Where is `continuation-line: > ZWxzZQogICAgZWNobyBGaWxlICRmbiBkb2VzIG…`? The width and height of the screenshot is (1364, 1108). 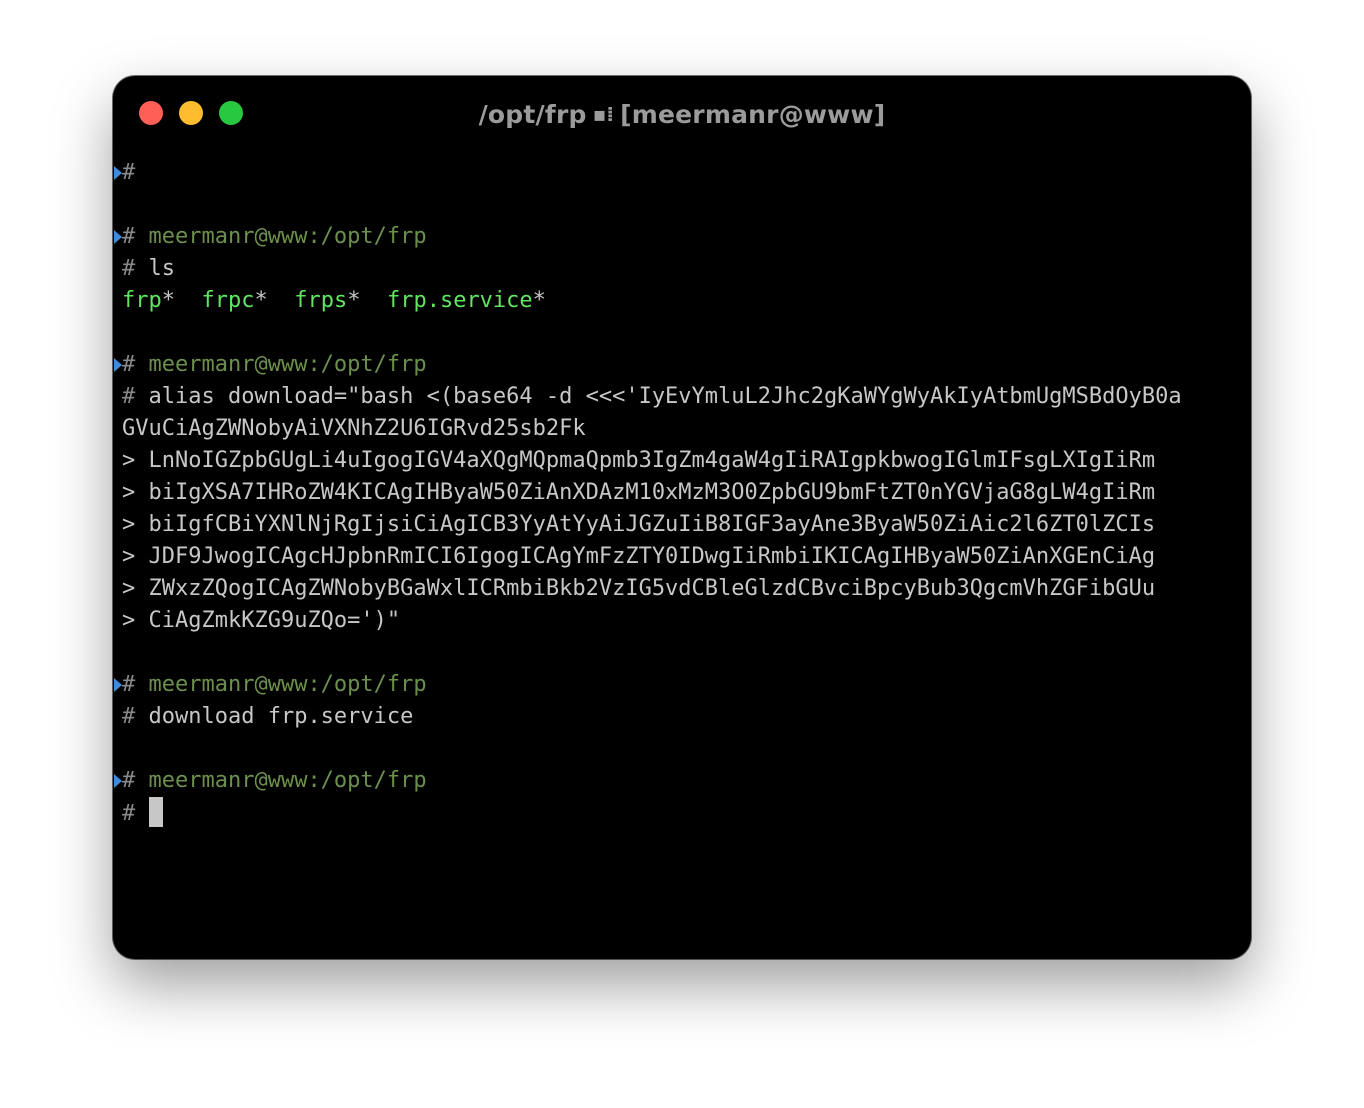
continuation-line: > ZWxzZQogICAgZWNobyBGaWxlICRmbiBkb2VzIG… is located at coordinates (639, 588).